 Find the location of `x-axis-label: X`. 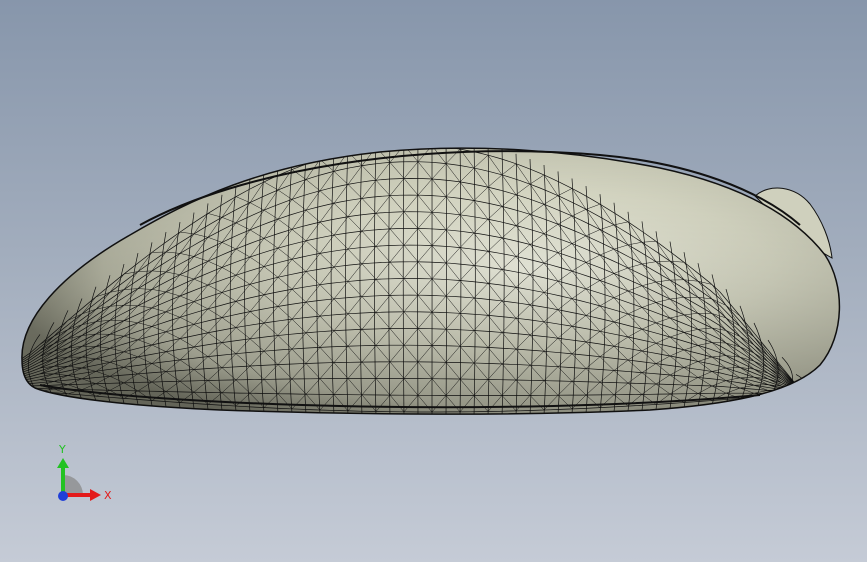

x-axis-label: X is located at coordinates (108, 495).